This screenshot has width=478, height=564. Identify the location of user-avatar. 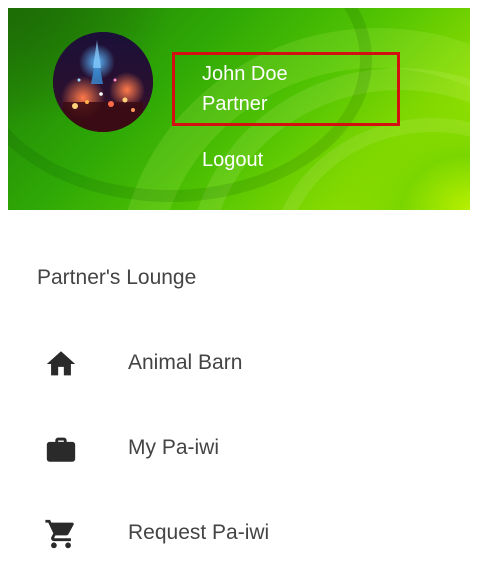
(103, 82).